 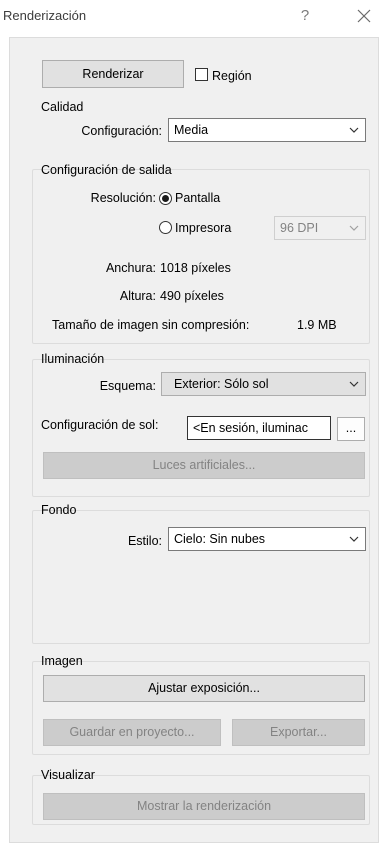 I want to click on close-button, so click(x=364, y=16).